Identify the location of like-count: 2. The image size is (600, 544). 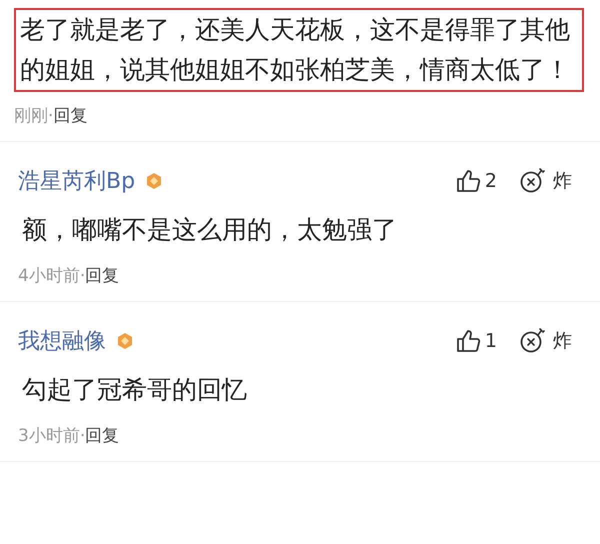
(490, 181).